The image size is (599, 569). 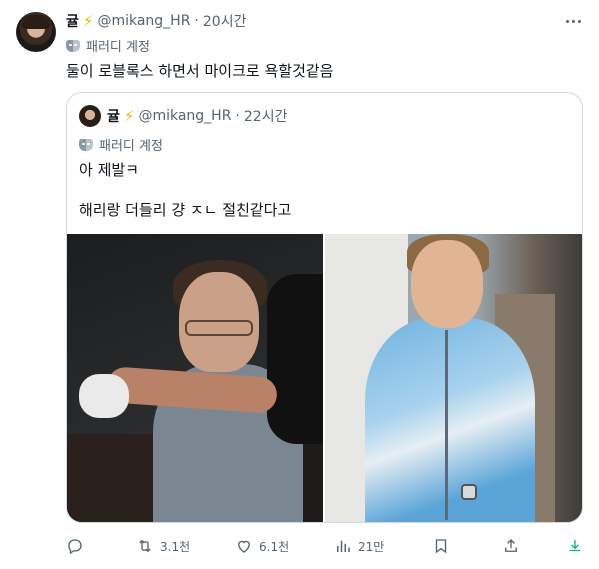 What do you see at coordinates (113, 117) in the screenshot?
I see `quoted-author-name: 귤` at bounding box center [113, 117].